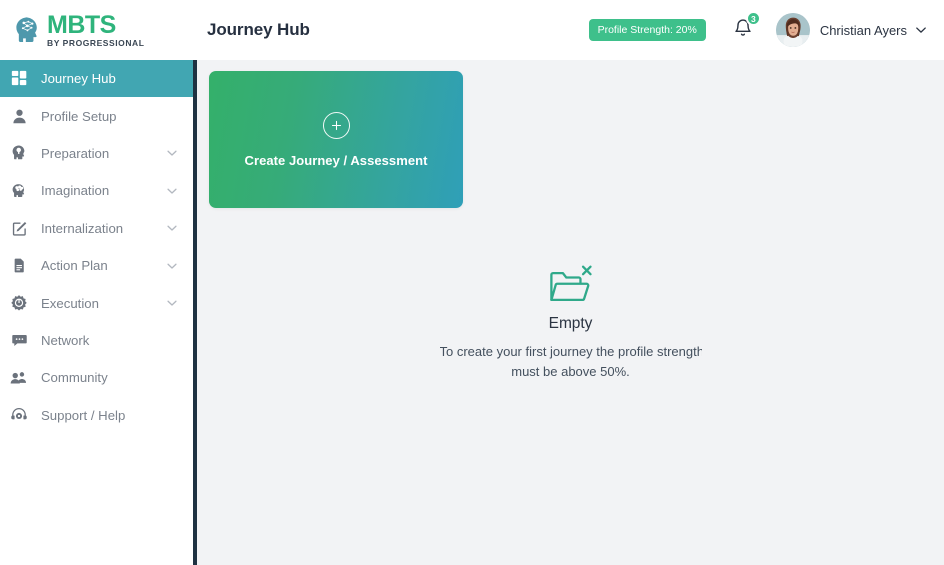 This screenshot has width=944, height=565. I want to click on headset-gear-icon, so click(19, 415).